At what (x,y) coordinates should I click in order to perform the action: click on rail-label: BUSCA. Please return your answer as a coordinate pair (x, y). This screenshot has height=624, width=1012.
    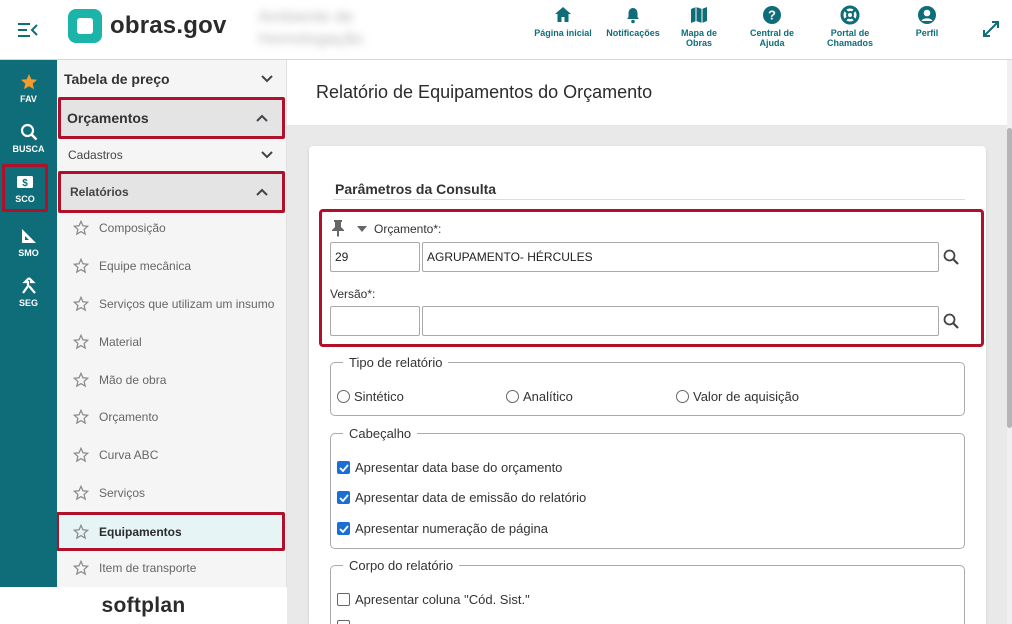
    Looking at the image, I should click on (28, 149).